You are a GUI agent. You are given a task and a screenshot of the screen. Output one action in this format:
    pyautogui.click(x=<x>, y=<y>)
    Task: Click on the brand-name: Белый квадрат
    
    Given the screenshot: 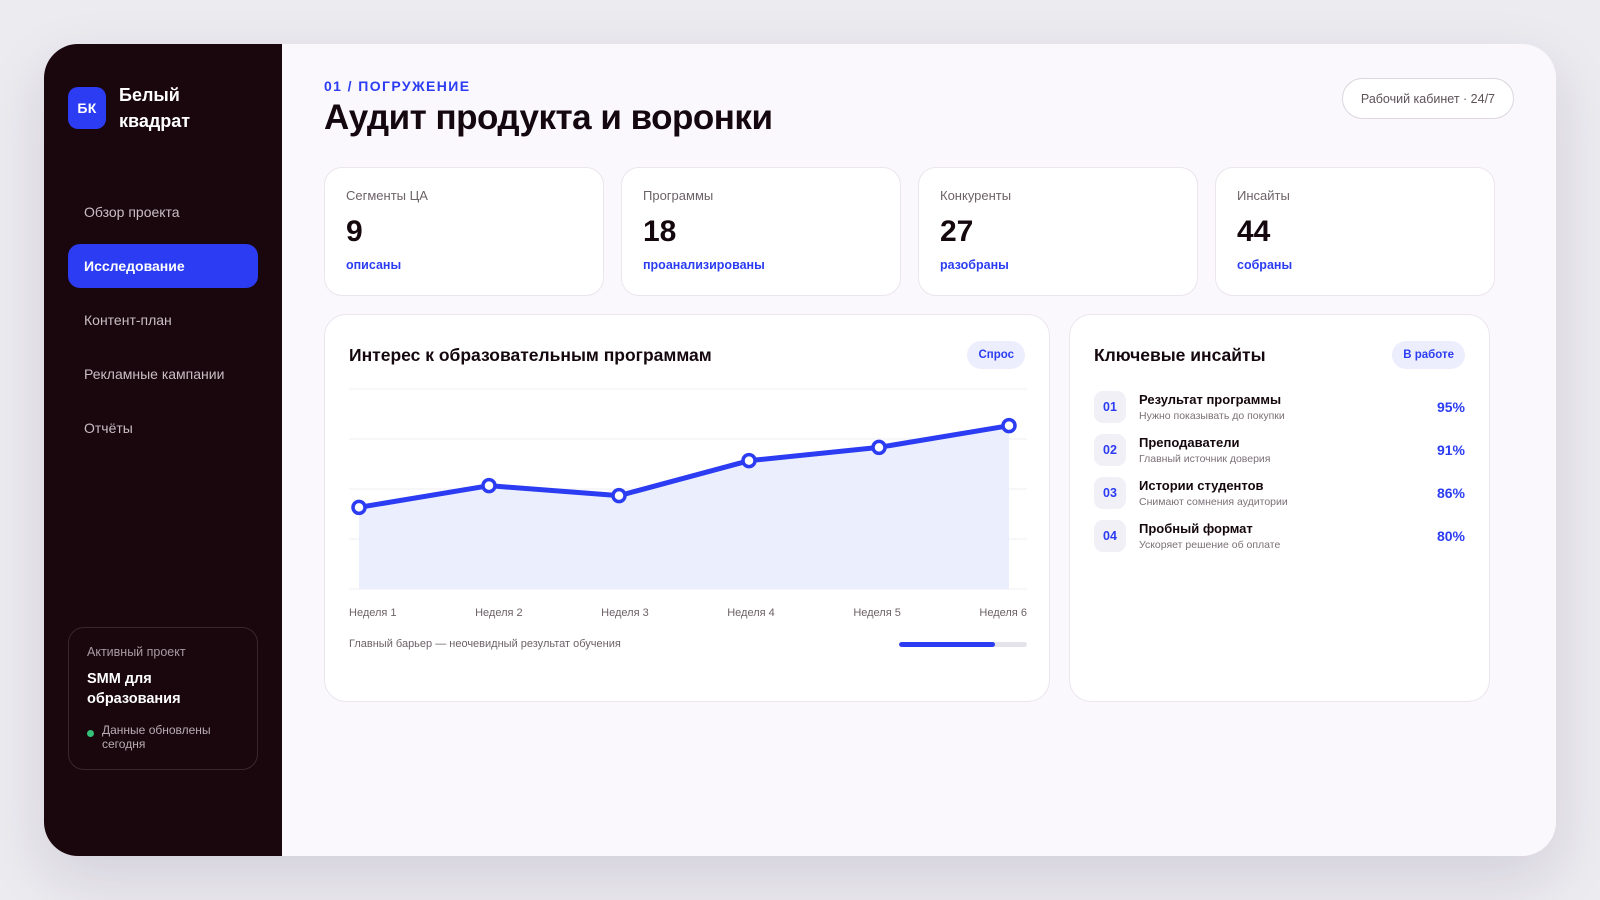 What is the action you would take?
    pyautogui.click(x=155, y=108)
    